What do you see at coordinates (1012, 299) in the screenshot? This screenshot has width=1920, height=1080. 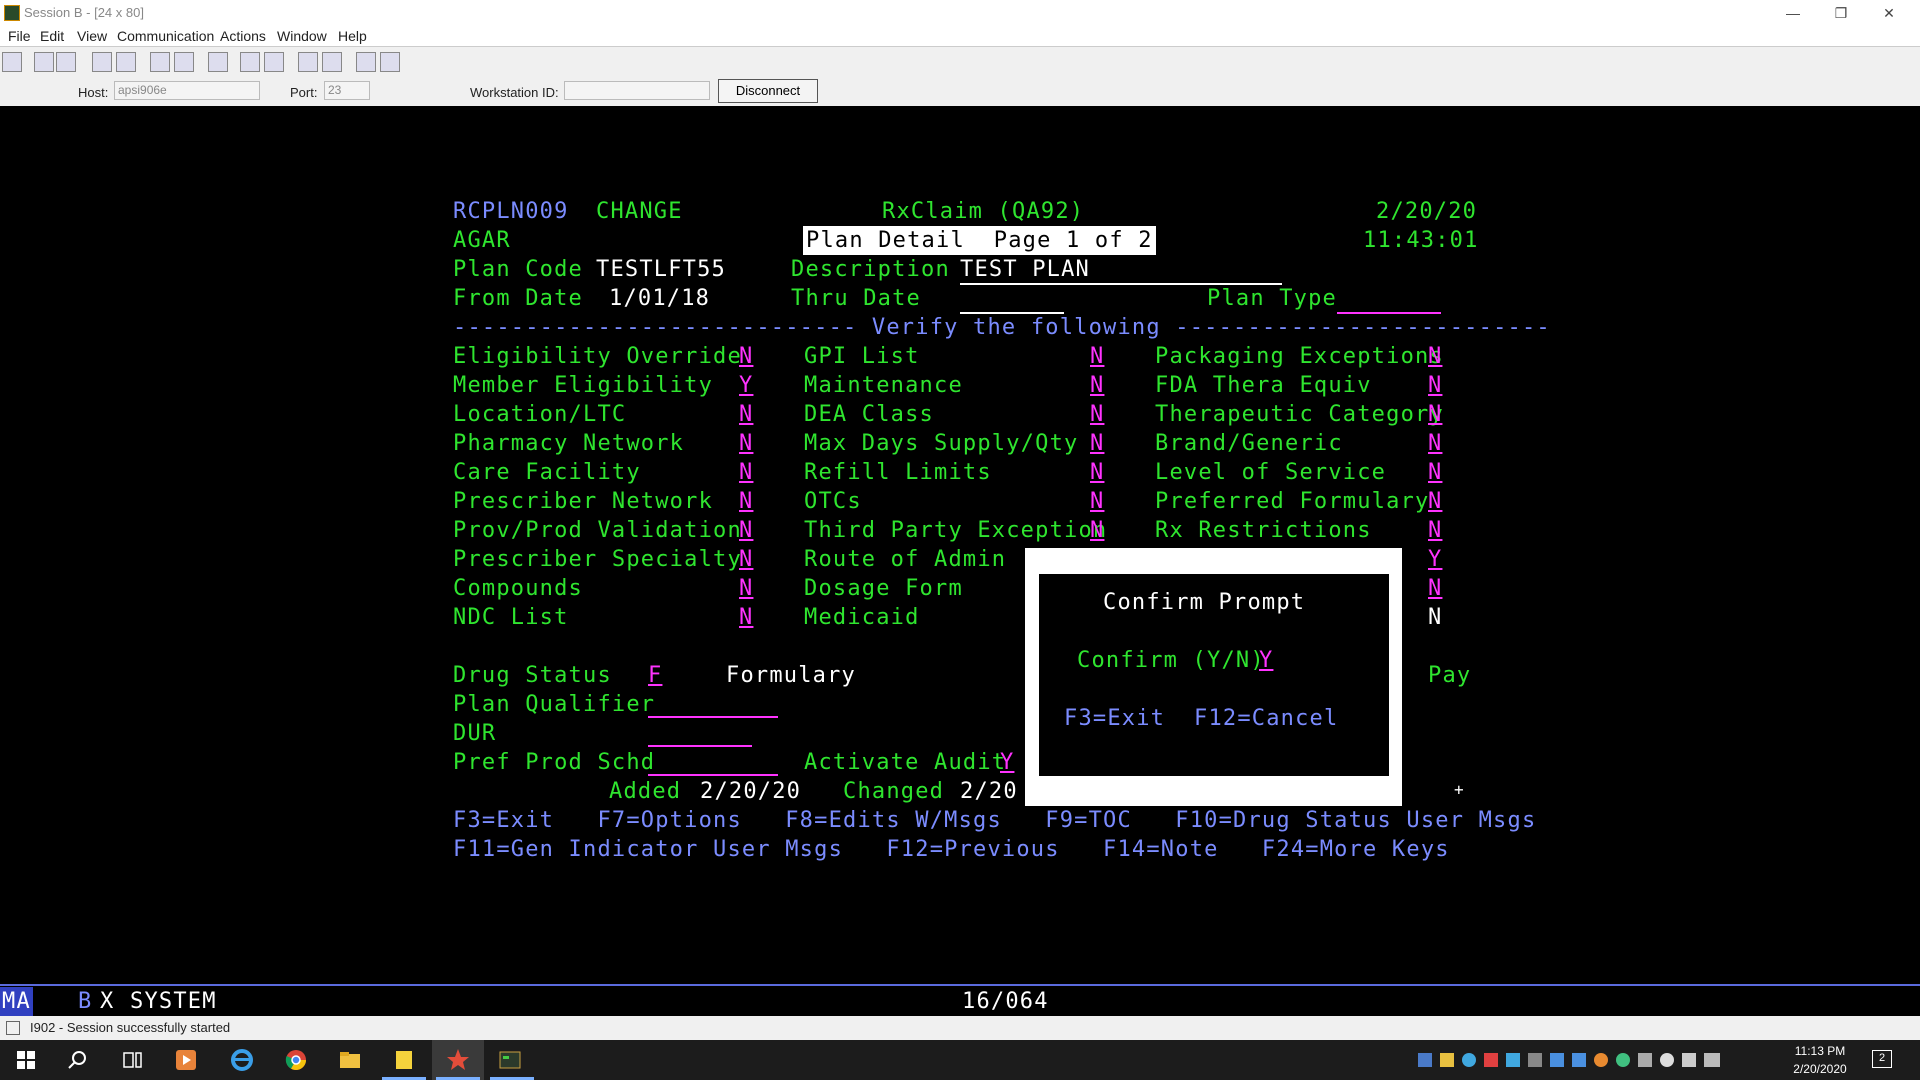 I see `thru-date-field` at bounding box center [1012, 299].